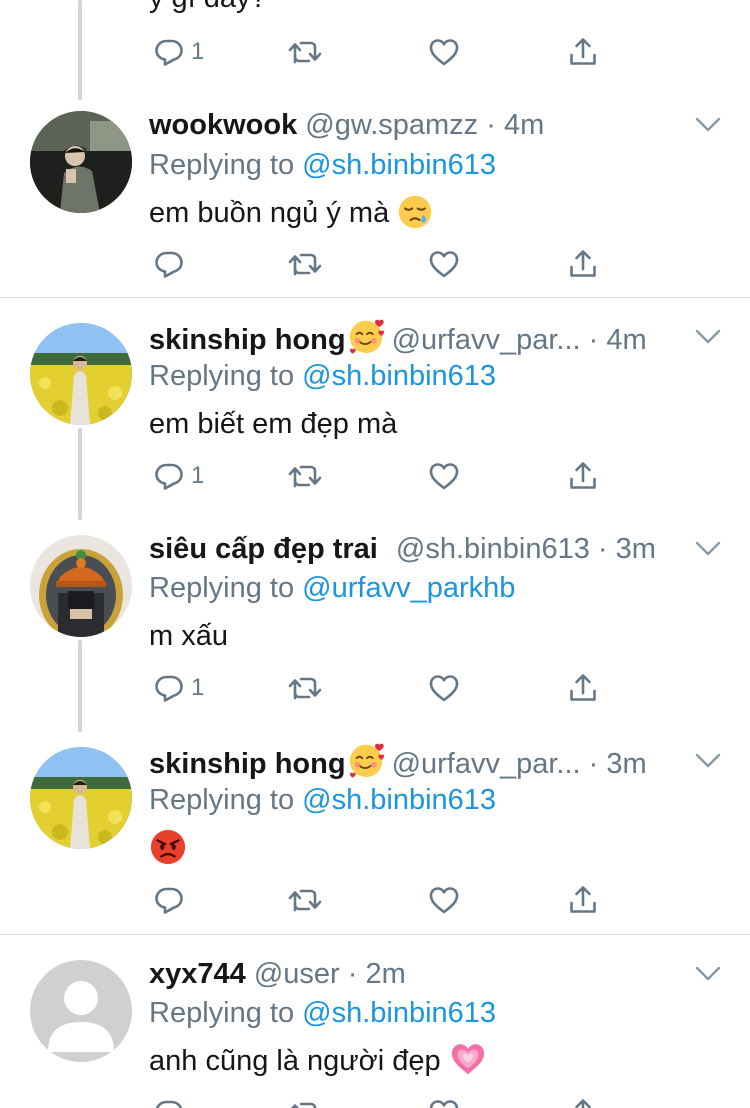 This screenshot has height=1108, width=750. I want to click on tweet-header: skinship hong @urfavv_par... · 3m, so click(419, 761).